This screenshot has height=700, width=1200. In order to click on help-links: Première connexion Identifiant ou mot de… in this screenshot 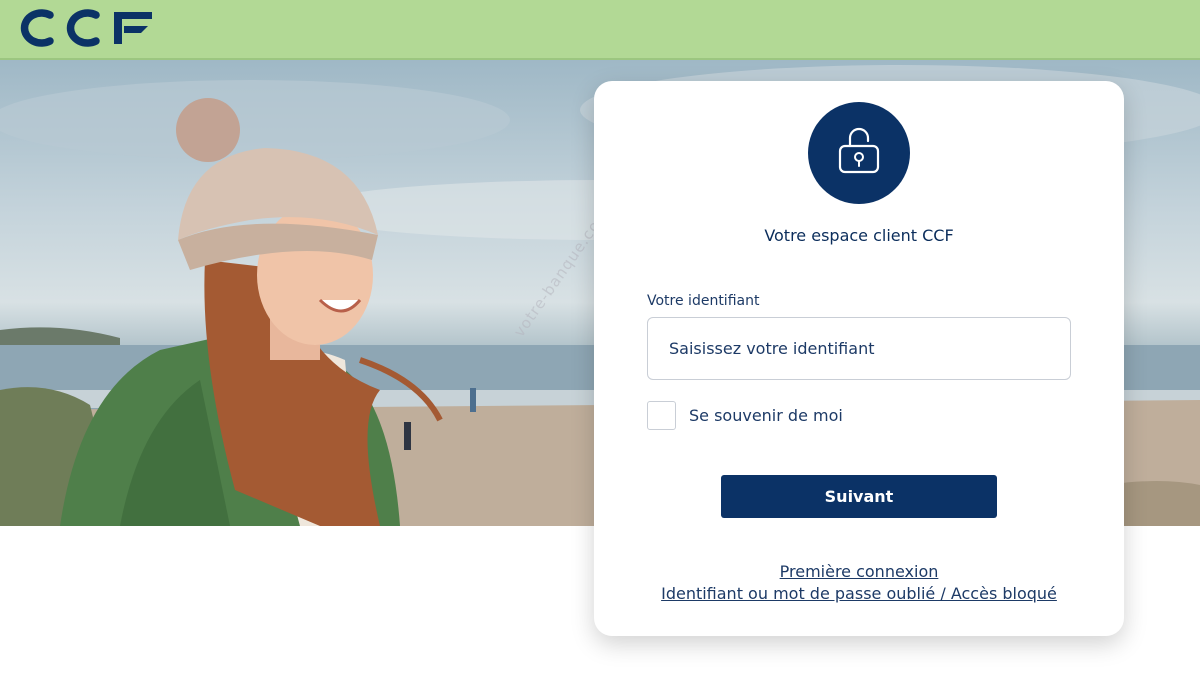, I will do `click(859, 583)`.